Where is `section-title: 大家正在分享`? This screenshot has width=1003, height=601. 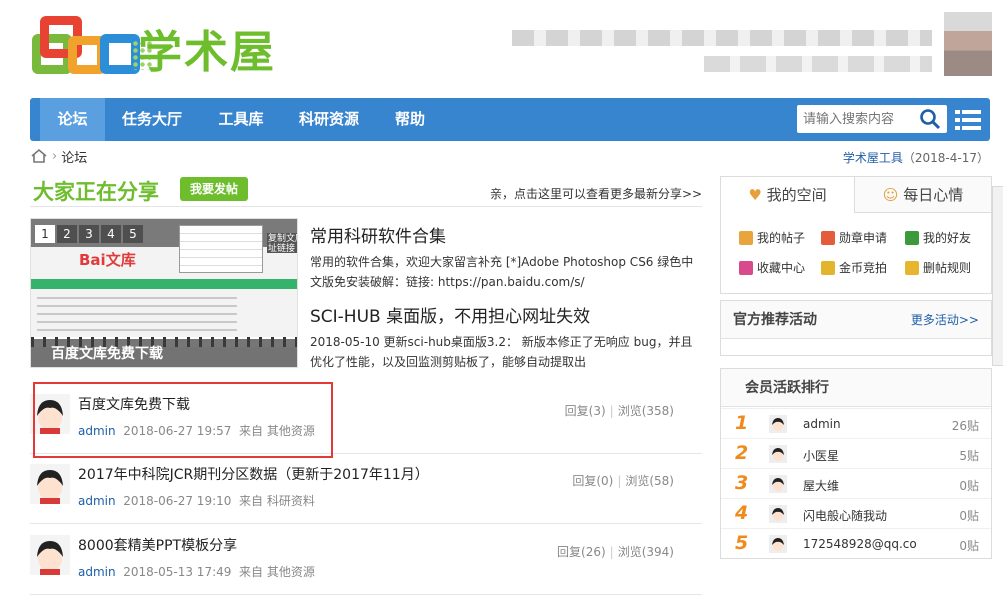
section-title: 大家正在分享 is located at coordinates (96, 192).